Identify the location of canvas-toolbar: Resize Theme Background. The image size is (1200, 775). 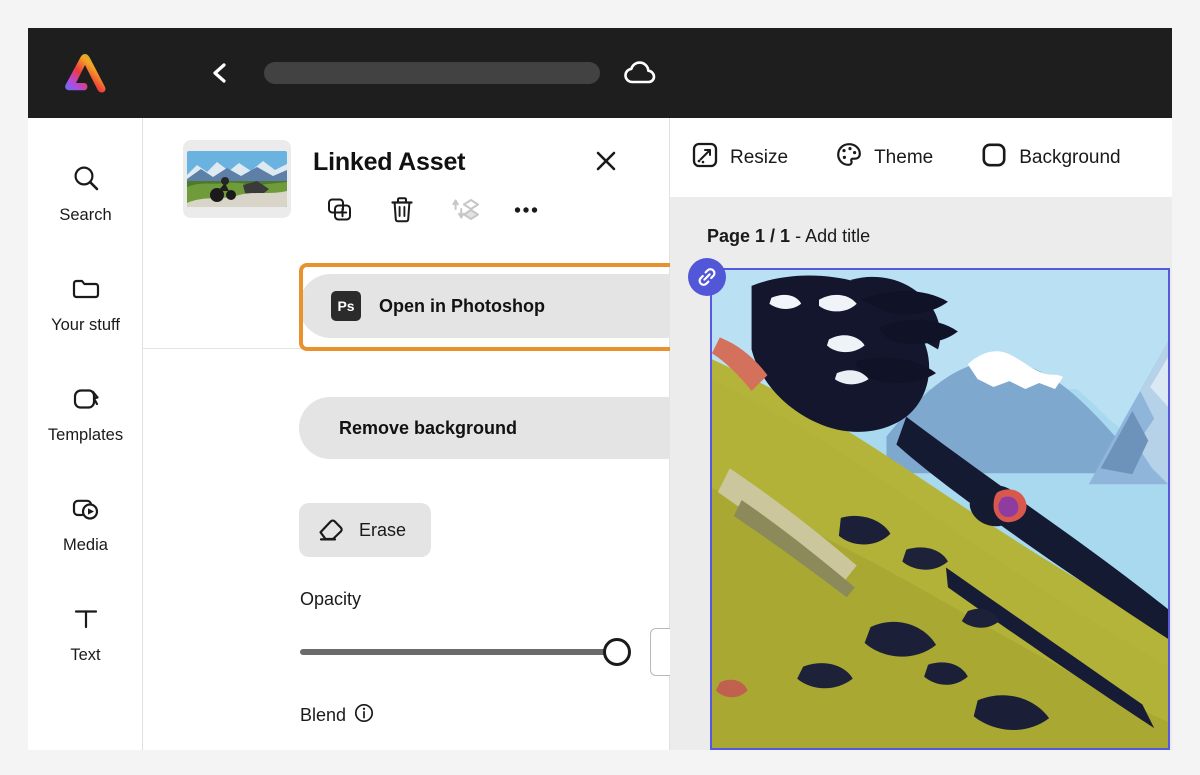
(921, 158).